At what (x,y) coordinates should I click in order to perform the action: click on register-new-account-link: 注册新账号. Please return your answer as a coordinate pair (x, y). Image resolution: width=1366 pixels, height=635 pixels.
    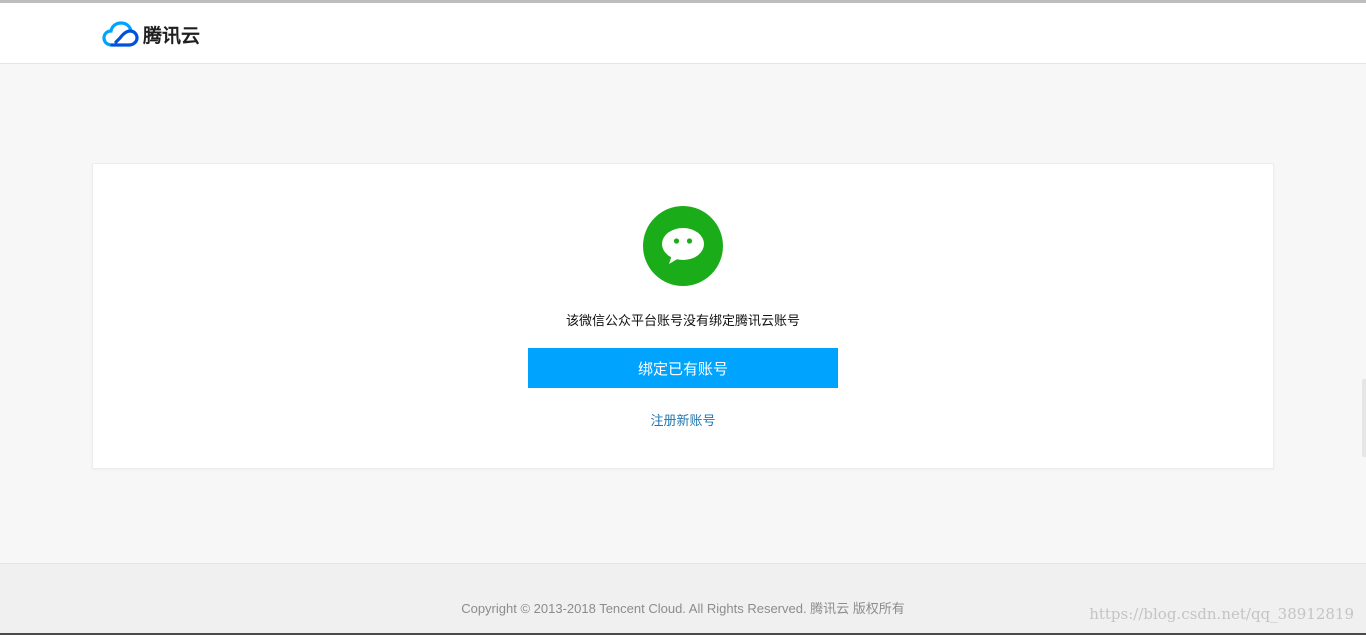
    Looking at the image, I should click on (683, 419).